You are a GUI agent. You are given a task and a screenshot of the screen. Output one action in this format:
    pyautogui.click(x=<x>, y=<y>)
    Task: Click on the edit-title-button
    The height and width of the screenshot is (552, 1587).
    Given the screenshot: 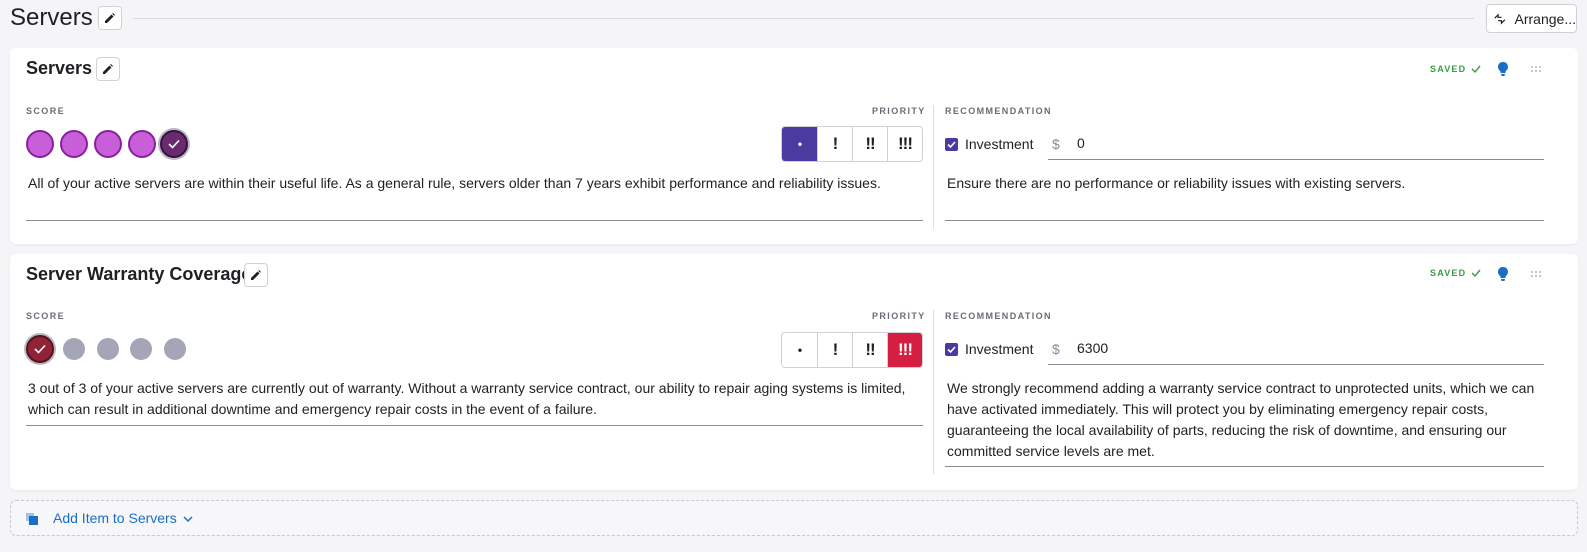 What is the action you would take?
    pyautogui.click(x=110, y=18)
    